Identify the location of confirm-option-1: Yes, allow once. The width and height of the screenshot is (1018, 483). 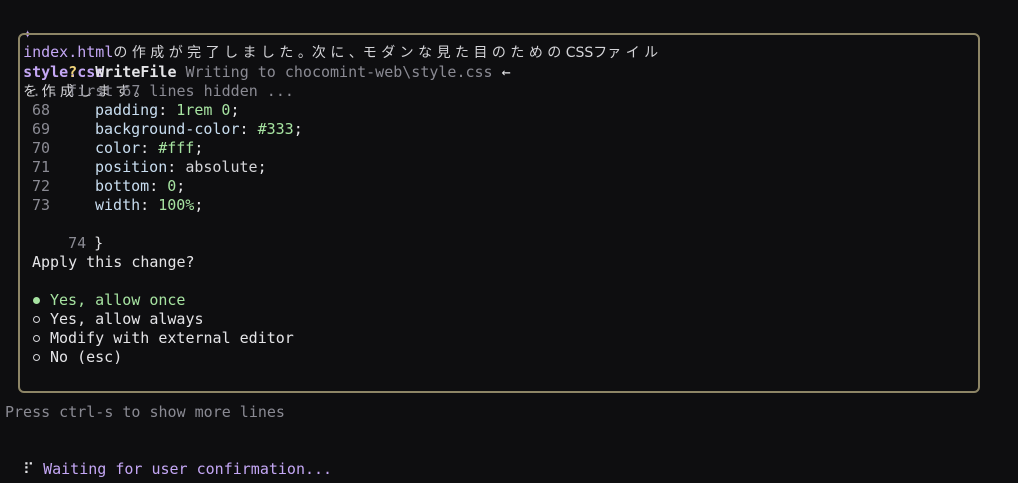
(108, 300).